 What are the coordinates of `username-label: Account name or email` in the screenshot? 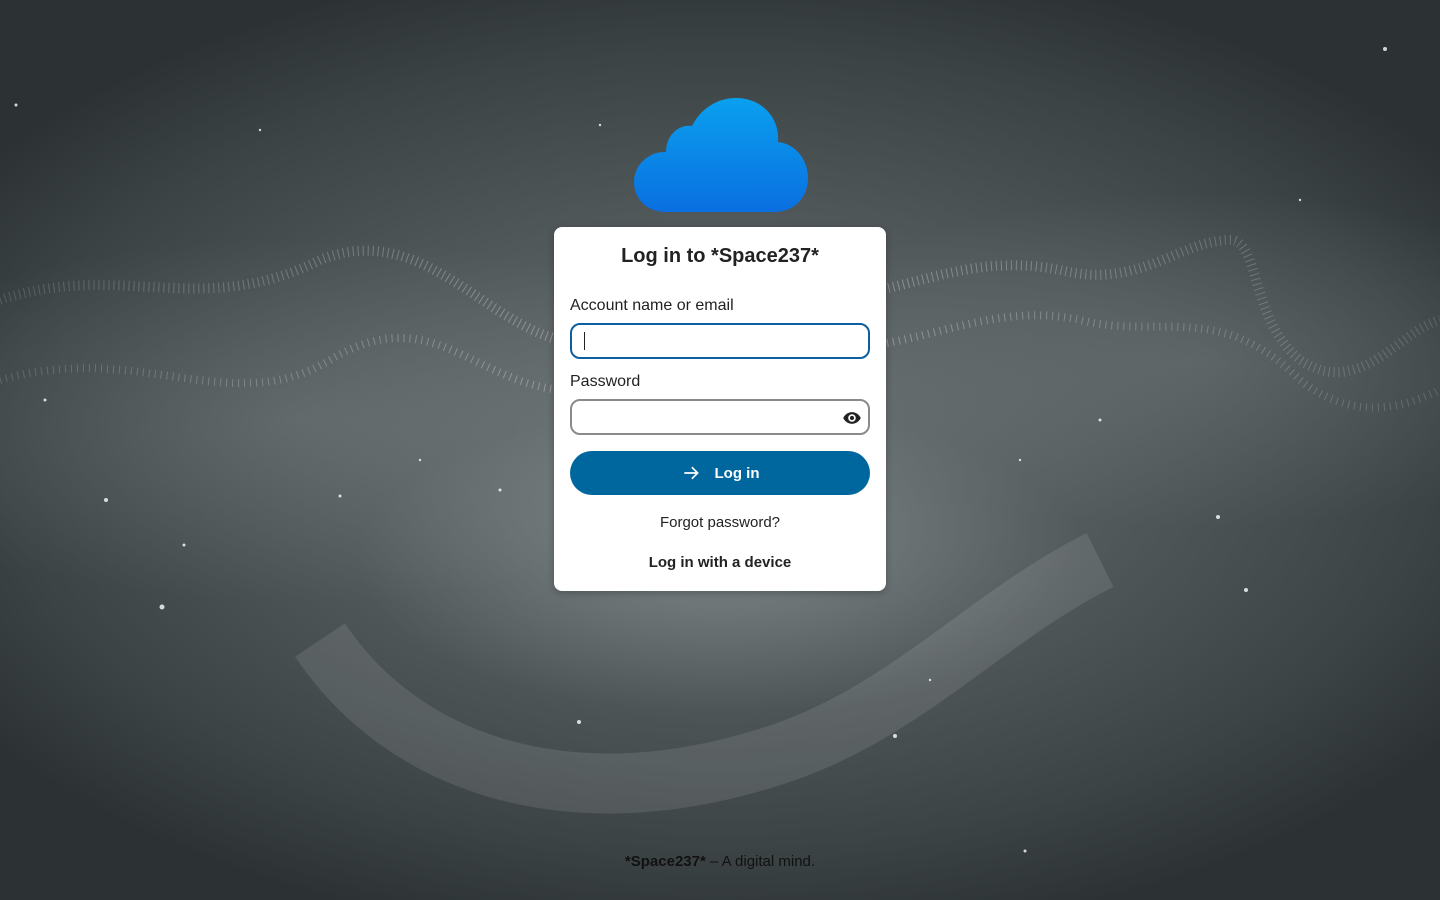 It's located at (652, 305).